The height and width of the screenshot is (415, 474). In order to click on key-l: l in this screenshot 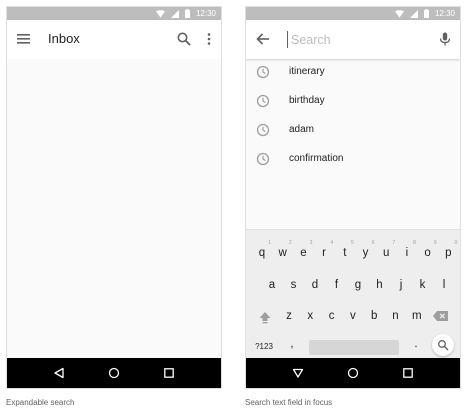, I will do `click(444, 285)`.